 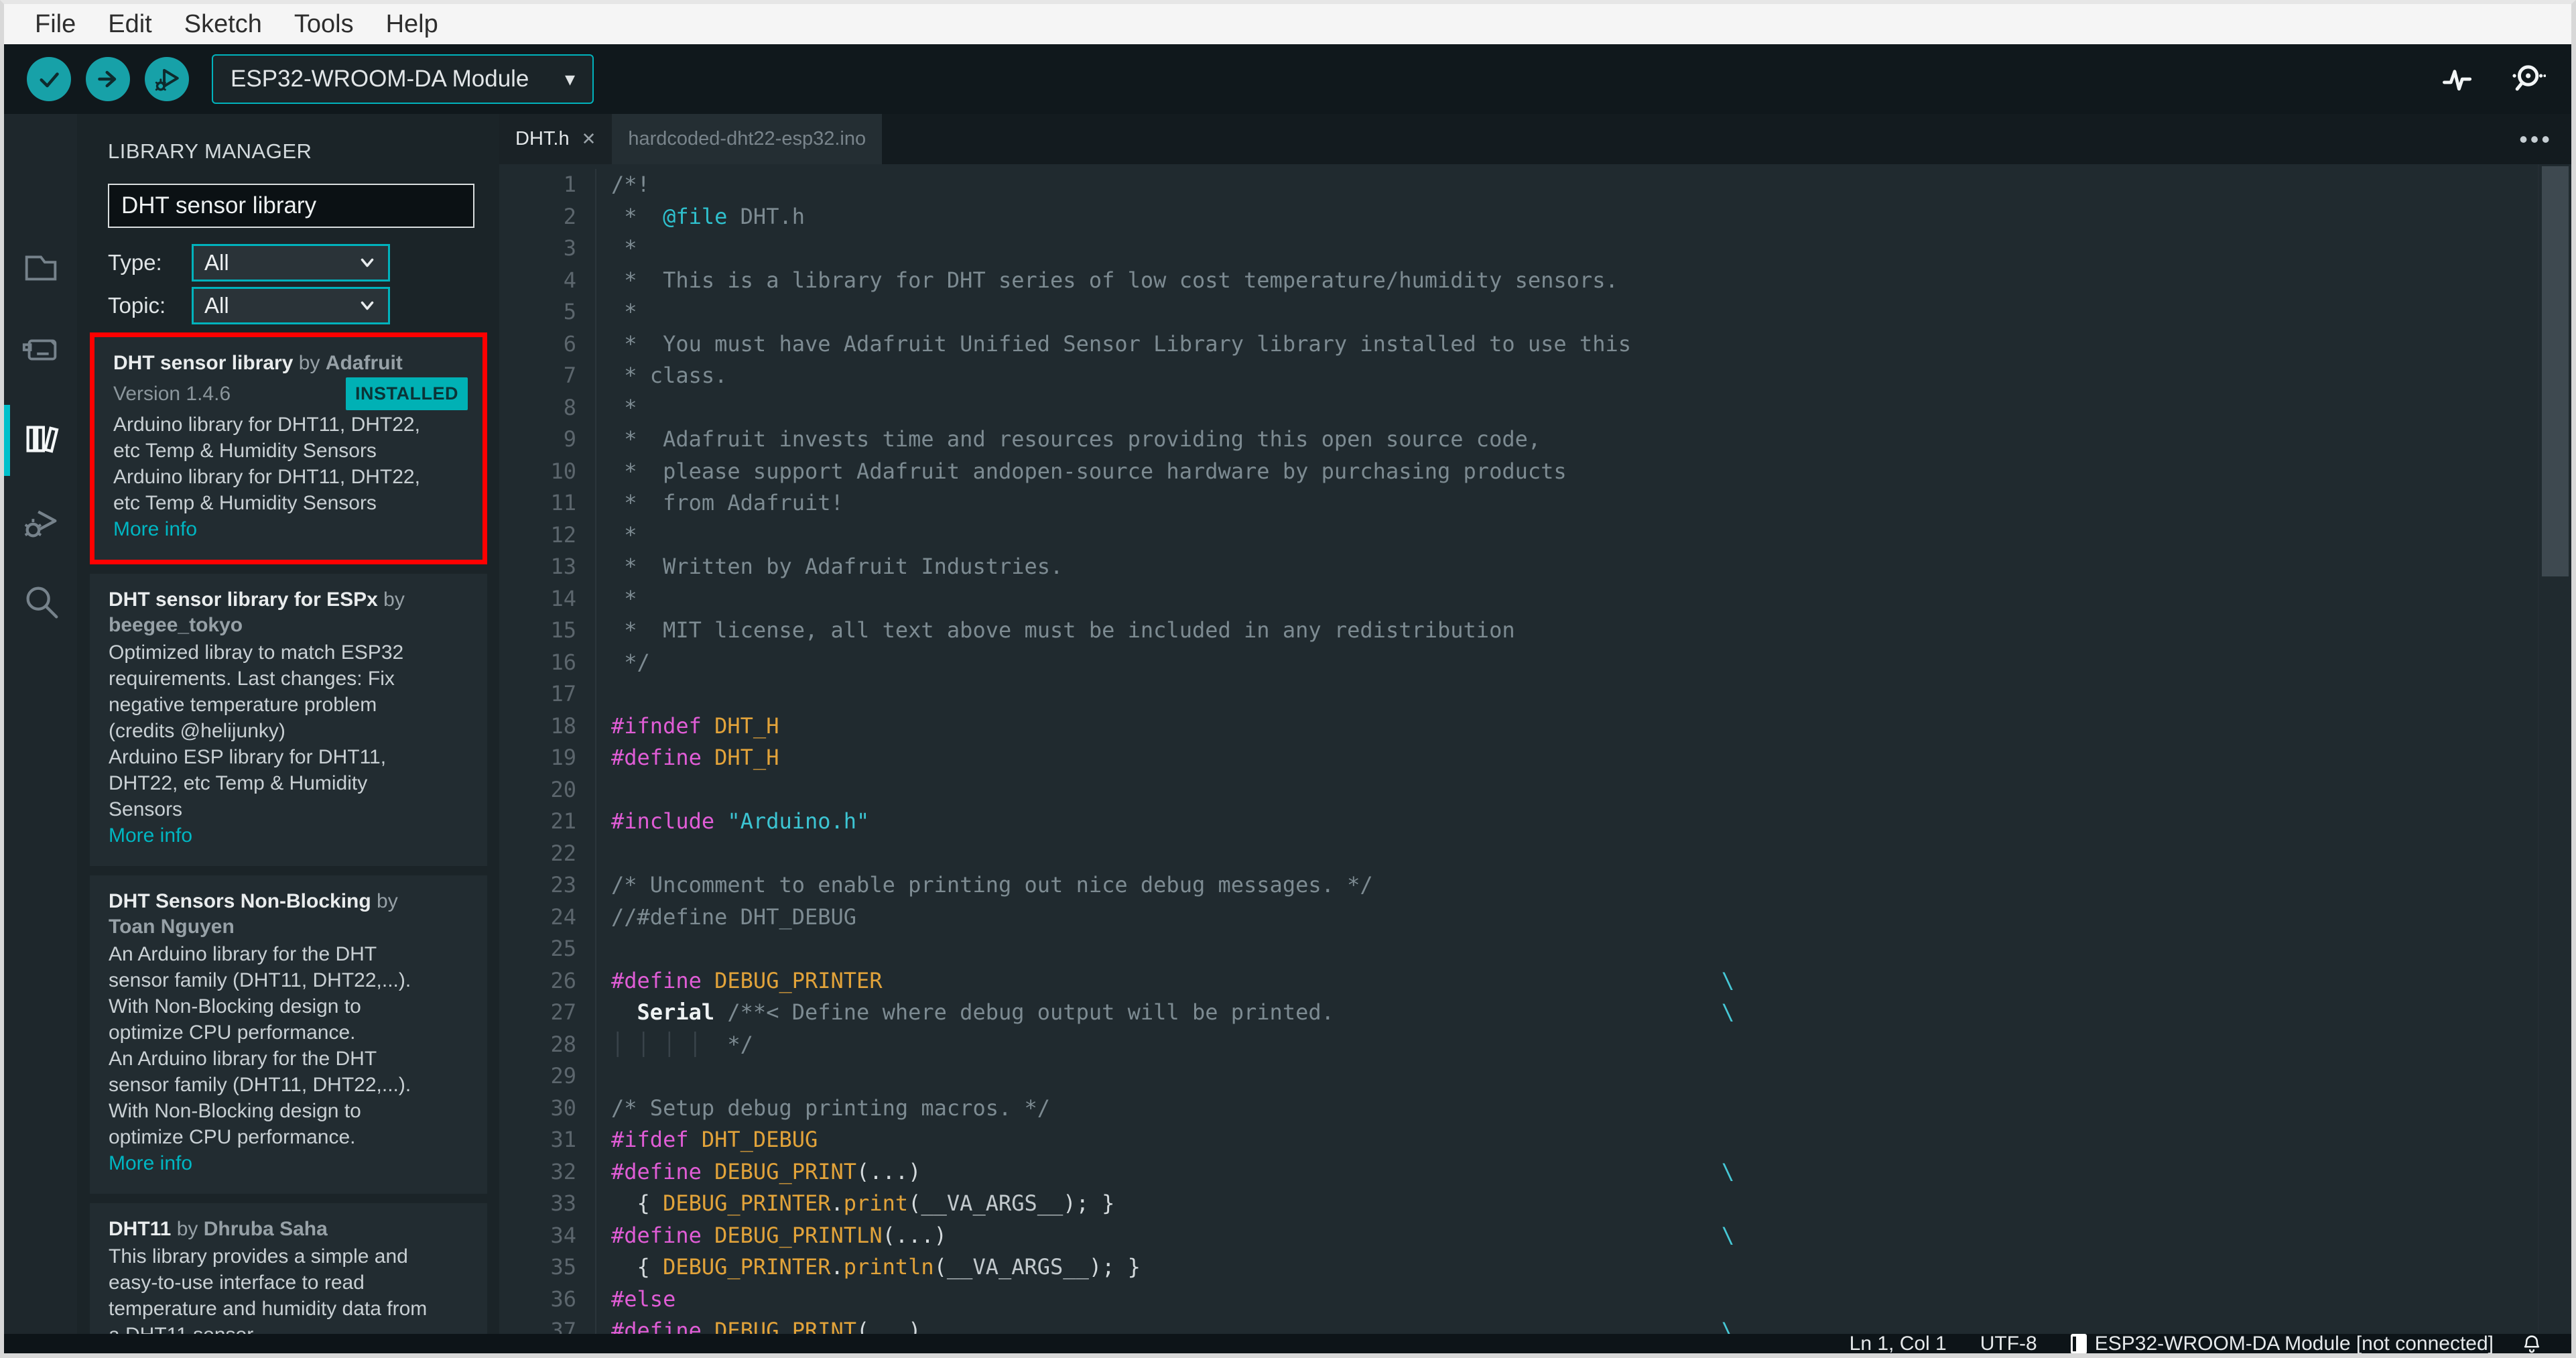 What do you see at coordinates (2008, 1343) in the screenshot?
I see `encoding: UTF-8` at bounding box center [2008, 1343].